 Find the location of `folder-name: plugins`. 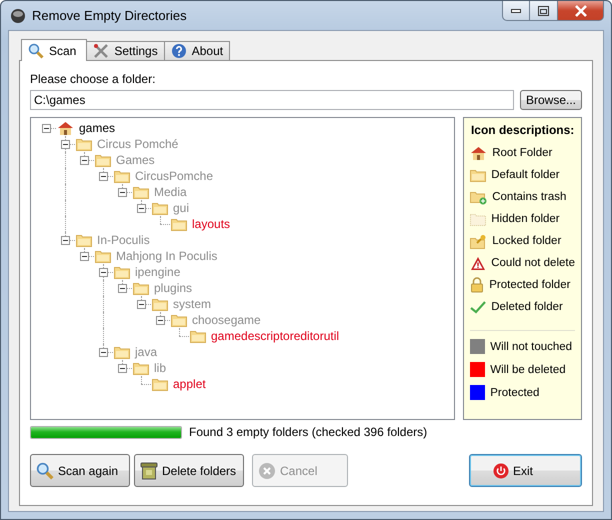

folder-name: plugins is located at coordinates (173, 288).